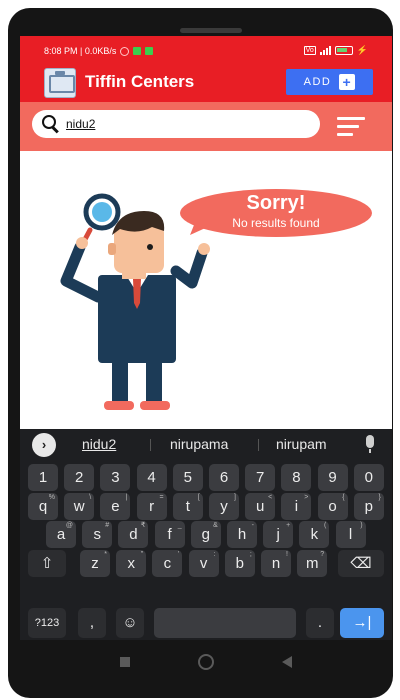  Describe the element at coordinates (287, 662) in the screenshot. I see `back-icon` at that location.